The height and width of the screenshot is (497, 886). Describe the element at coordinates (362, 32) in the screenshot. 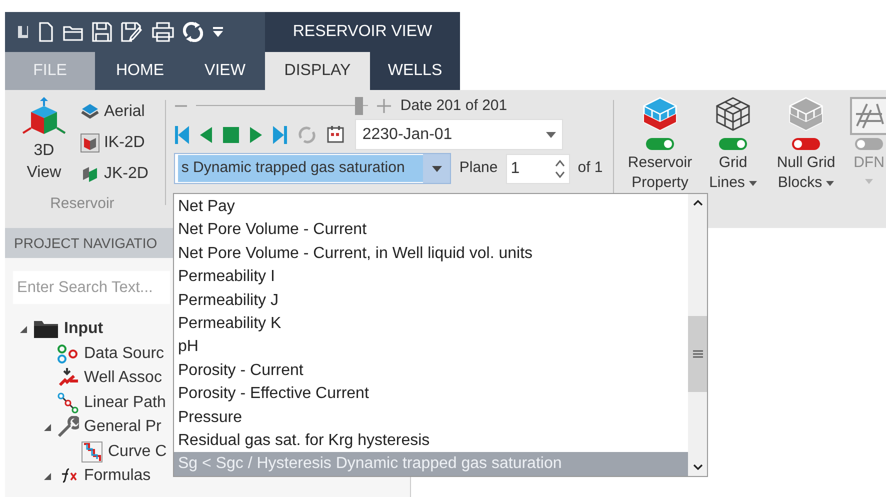

I see `window-title: RESERVOIR VIEW` at that location.